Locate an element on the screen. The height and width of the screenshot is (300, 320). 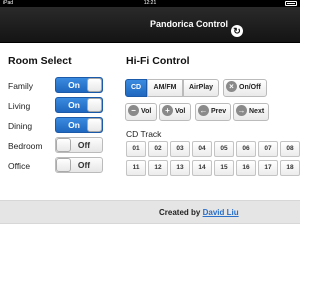
status-bar: iPad 12:21 is located at coordinates (150, 3).